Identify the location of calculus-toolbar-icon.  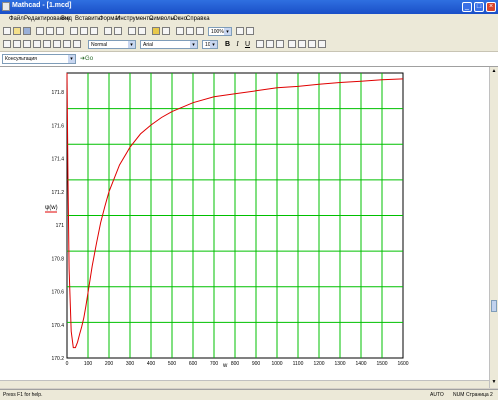
(47, 44).